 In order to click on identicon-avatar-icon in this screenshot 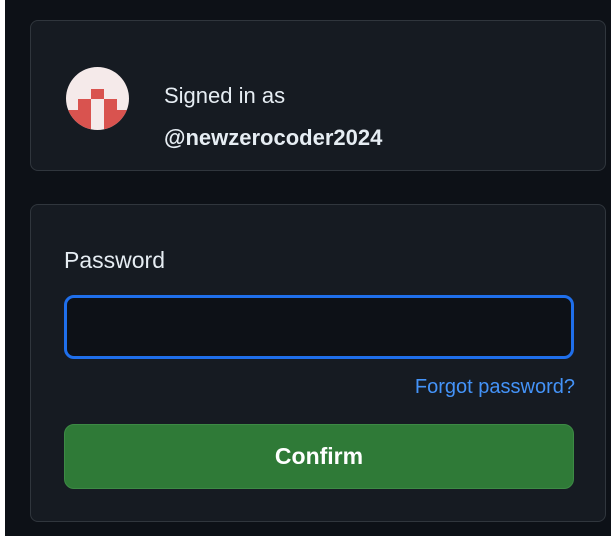, I will do `click(97, 98)`.